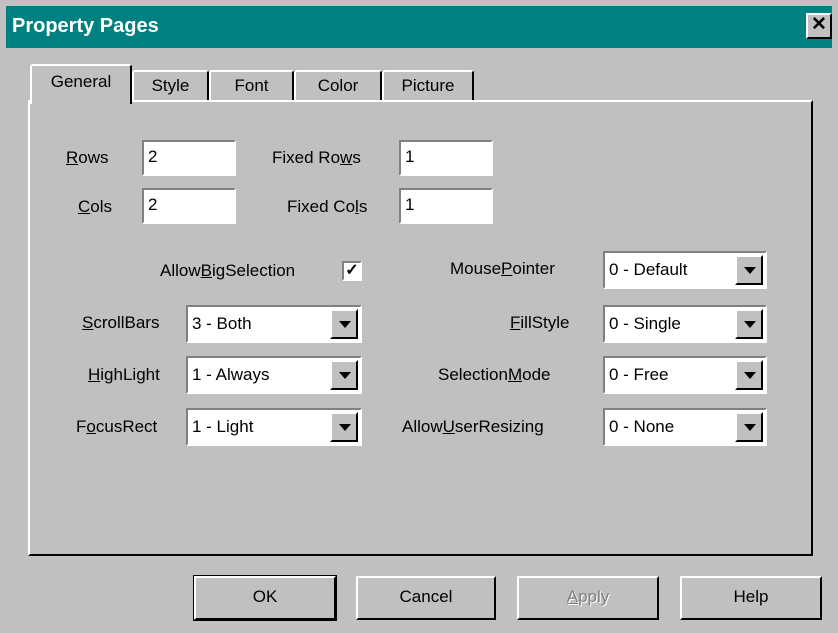 This screenshot has width=838, height=633. Describe the element at coordinates (327, 206) in the screenshot. I see `fixed-cols-label: Fixed Cols` at that location.